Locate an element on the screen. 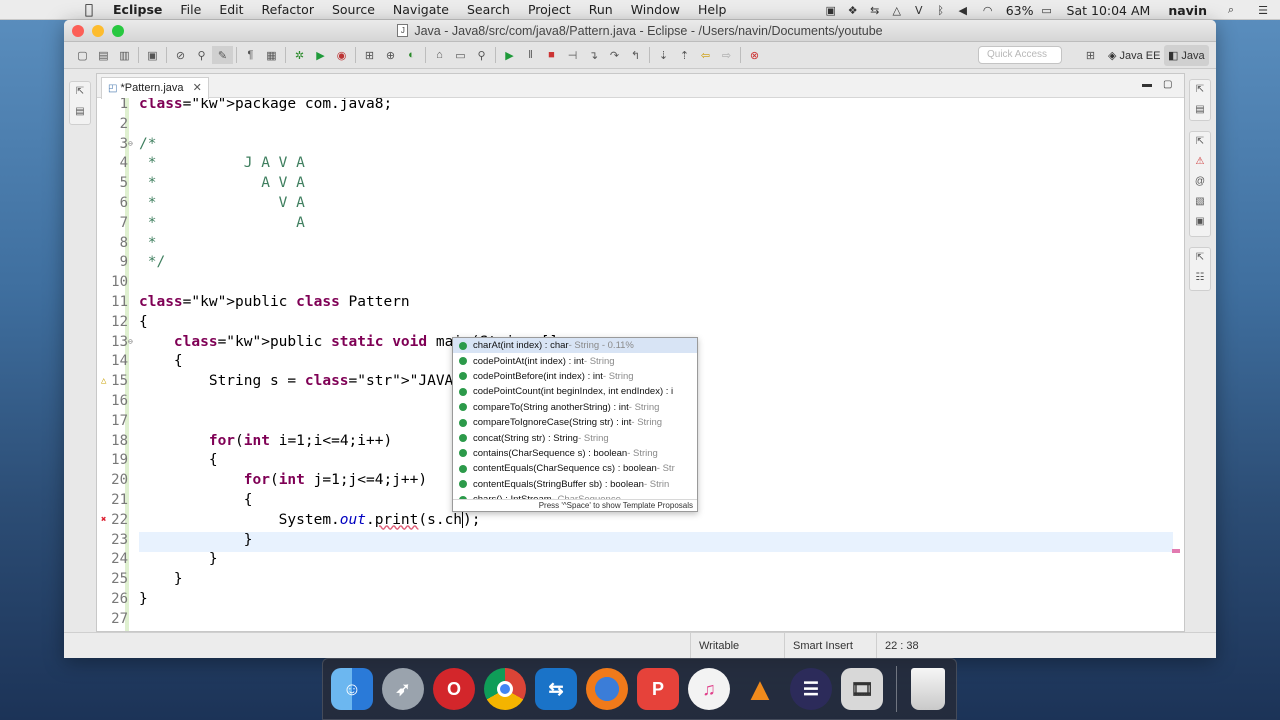 Image resolution: width=1280 pixels, height=720 pixels. mark-occurrences-icon: ✎ is located at coordinates (222, 55).